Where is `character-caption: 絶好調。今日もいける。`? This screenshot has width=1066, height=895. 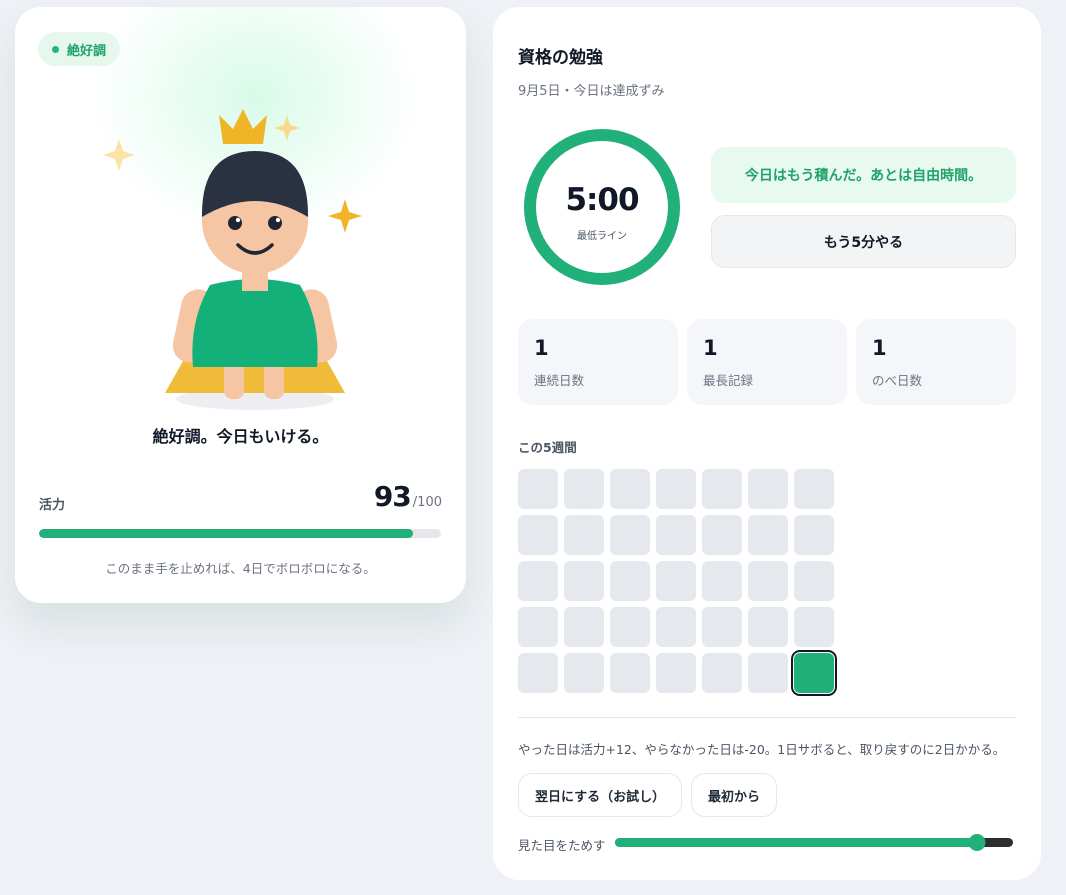
character-caption: 絶好調。今日もいける。 is located at coordinates (240, 436).